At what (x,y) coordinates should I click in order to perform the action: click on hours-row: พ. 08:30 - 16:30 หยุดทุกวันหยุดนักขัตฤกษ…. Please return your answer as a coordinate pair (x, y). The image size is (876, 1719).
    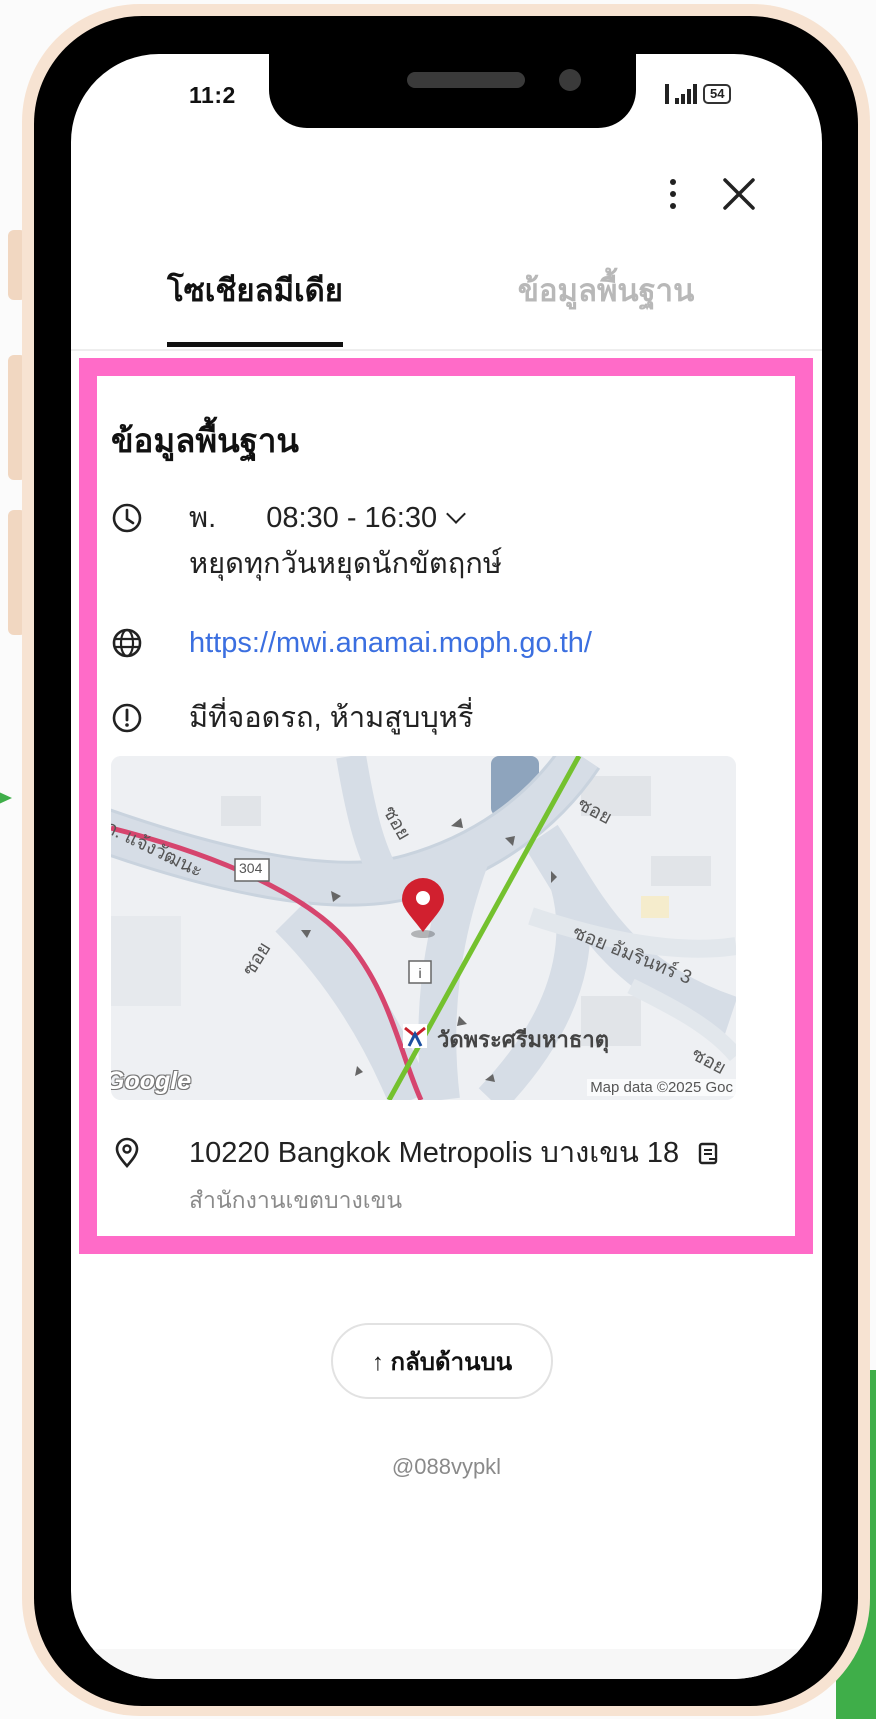
    Looking at the image, I should click on (446, 543).